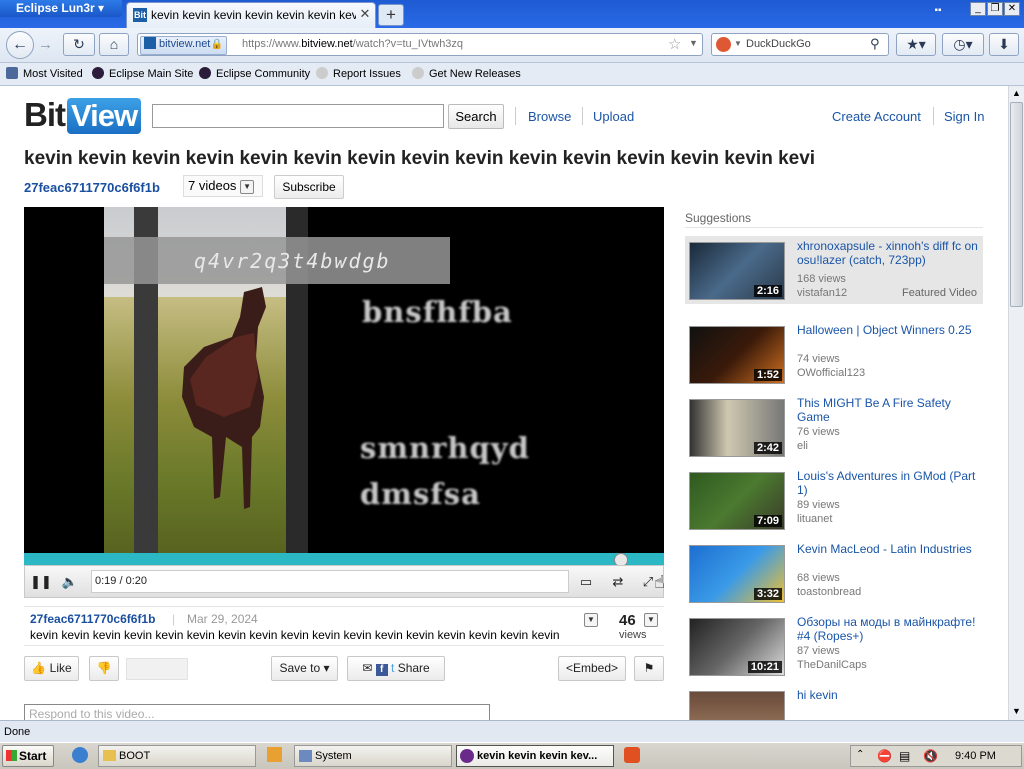 The image size is (1024, 769). I want to click on video-progress-bar, so click(344, 559).